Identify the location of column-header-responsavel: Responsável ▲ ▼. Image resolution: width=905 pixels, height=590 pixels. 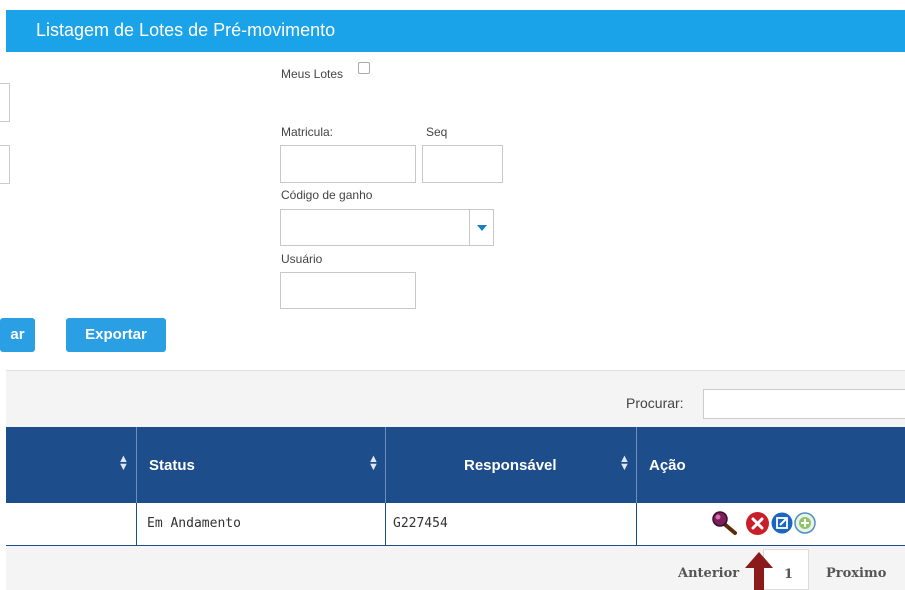
(511, 465).